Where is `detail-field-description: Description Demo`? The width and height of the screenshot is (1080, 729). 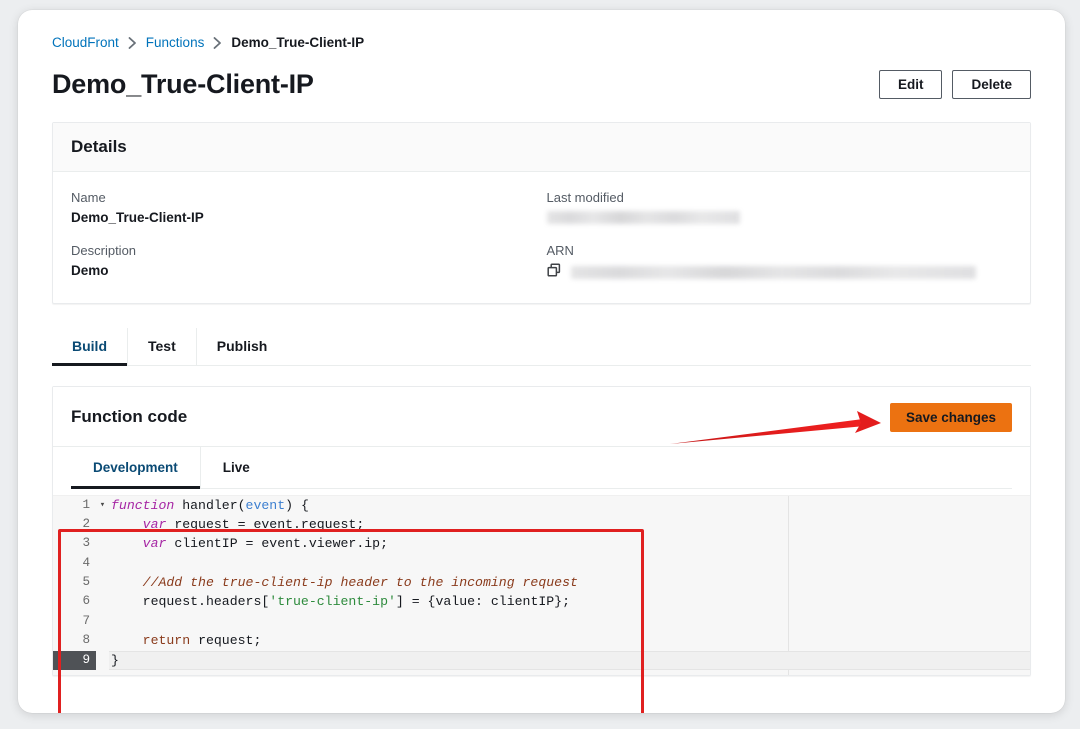 detail-field-description: Description Demo is located at coordinates (304, 263).